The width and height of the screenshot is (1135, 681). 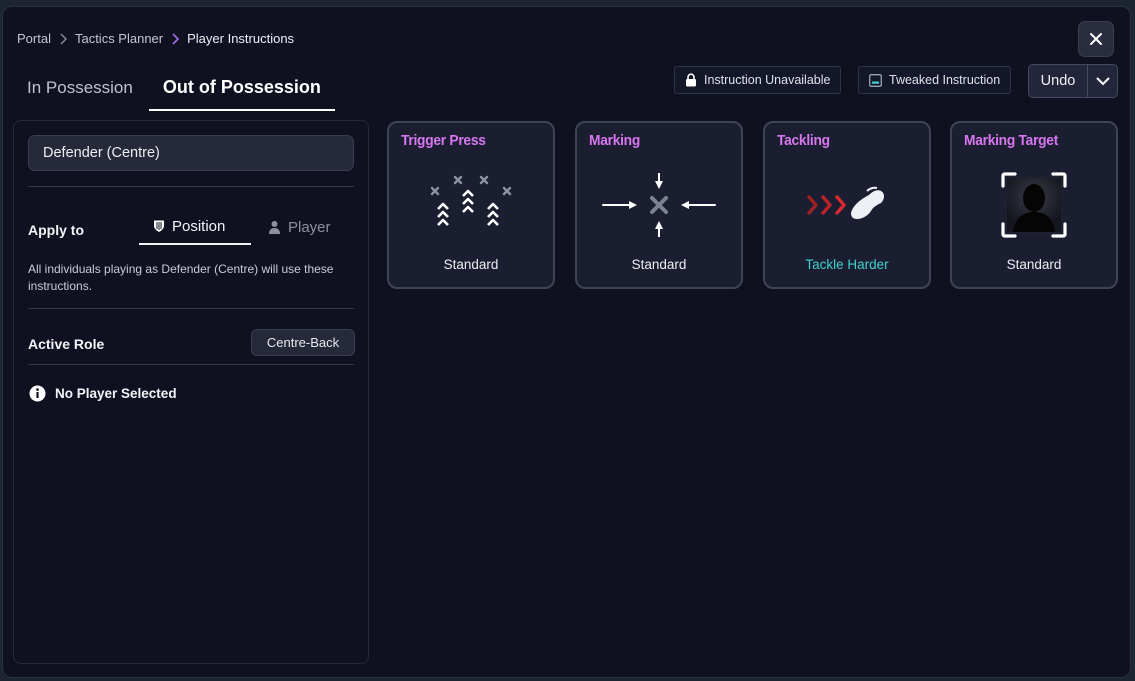 I want to click on active-role-button: Centre-Back, so click(x=303, y=342).